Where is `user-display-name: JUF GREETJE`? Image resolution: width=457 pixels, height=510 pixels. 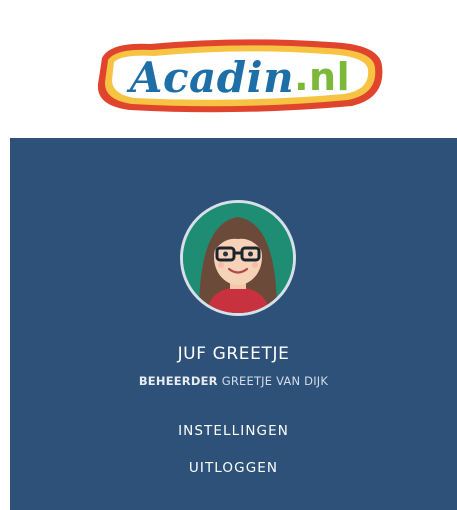
user-display-name: JUF GREETJE is located at coordinates (233, 354).